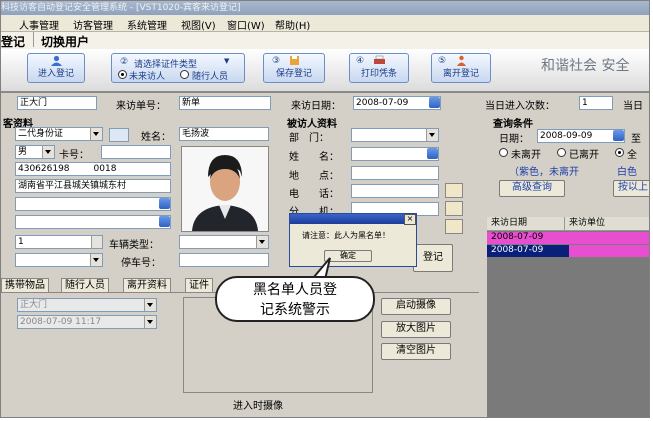  Describe the element at coordinates (416, 351) in the screenshot. I see `clear-image-button: 清空图片` at that location.